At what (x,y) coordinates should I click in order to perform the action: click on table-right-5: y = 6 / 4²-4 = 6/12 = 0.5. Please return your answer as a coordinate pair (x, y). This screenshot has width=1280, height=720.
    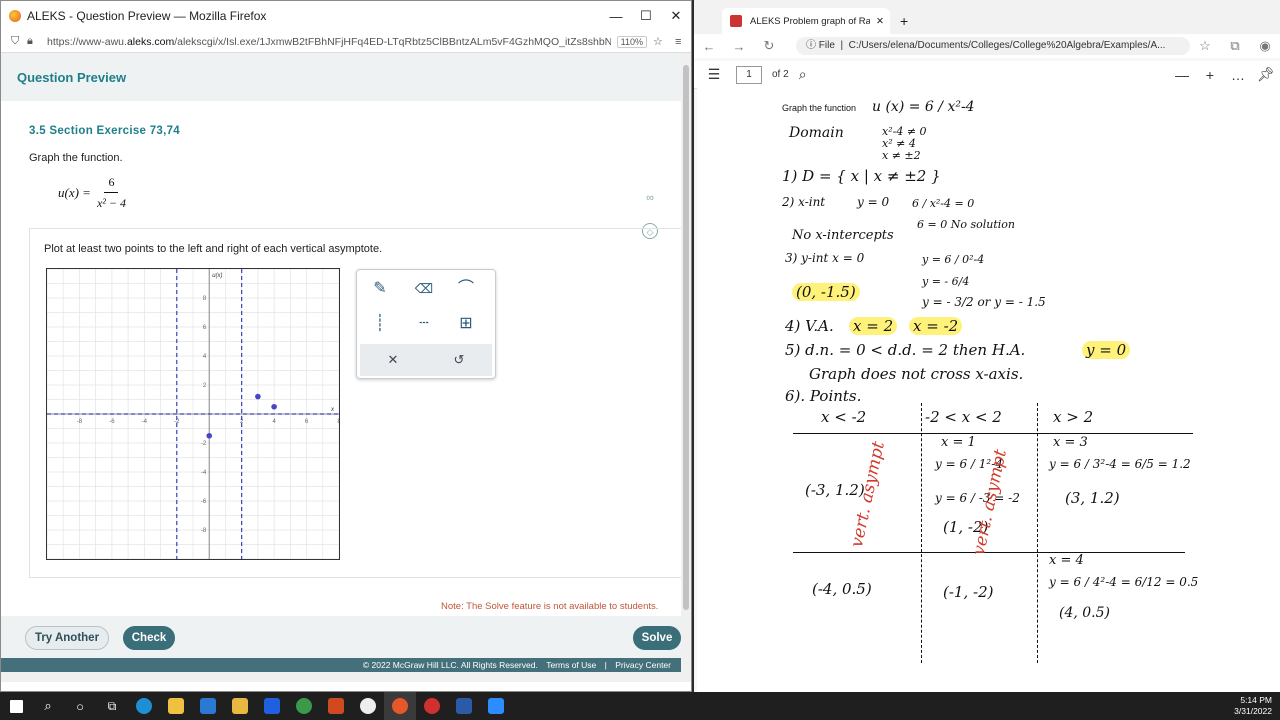
    Looking at the image, I should click on (1124, 582).